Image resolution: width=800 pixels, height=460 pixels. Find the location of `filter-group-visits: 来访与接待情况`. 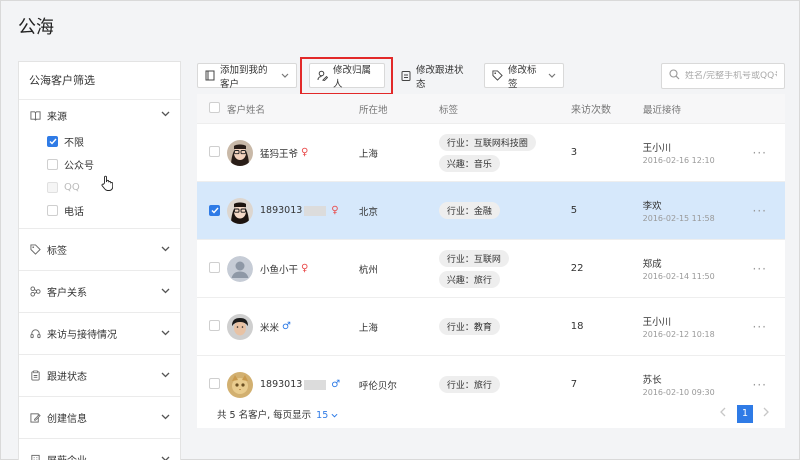

filter-group-visits: 来访与接待情况 is located at coordinates (99, 334).